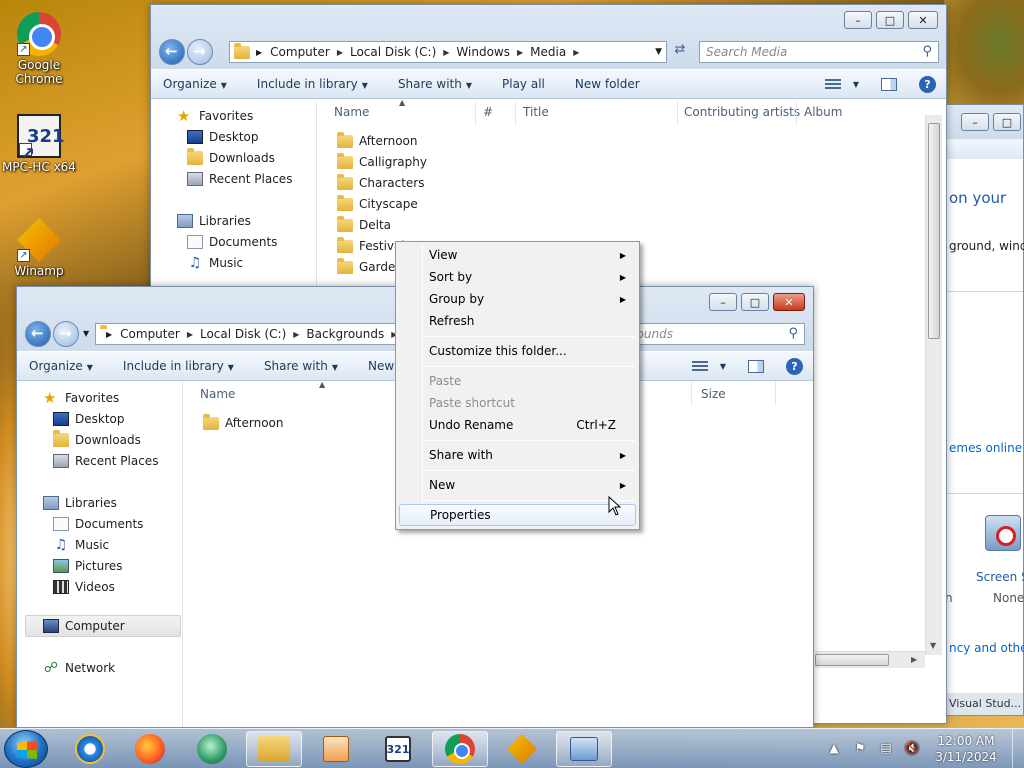  I want to click on breadcrumb-backgrounds: Backgrounds▶, so click(351, 334).